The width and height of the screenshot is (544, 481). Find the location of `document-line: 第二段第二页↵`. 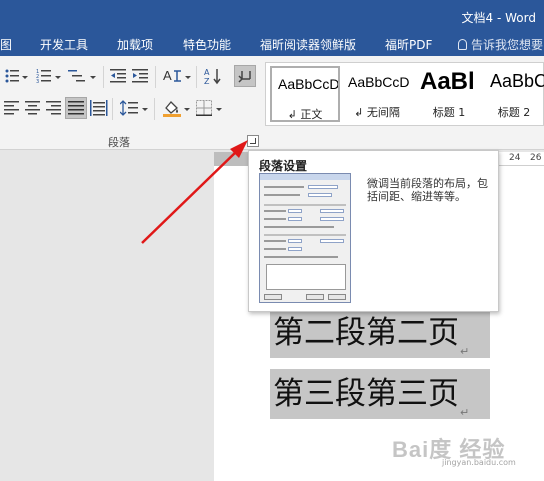

document-line: 第二段第二页↵ is located at coordinates (380, 333).